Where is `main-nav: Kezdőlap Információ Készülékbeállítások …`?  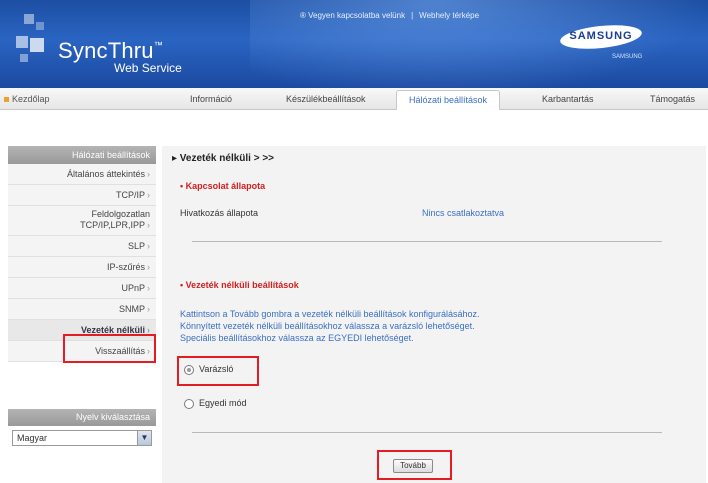 main-nav: Kezdőlap Információ Készülékbeállítások … is located at coordinates (354, 99).